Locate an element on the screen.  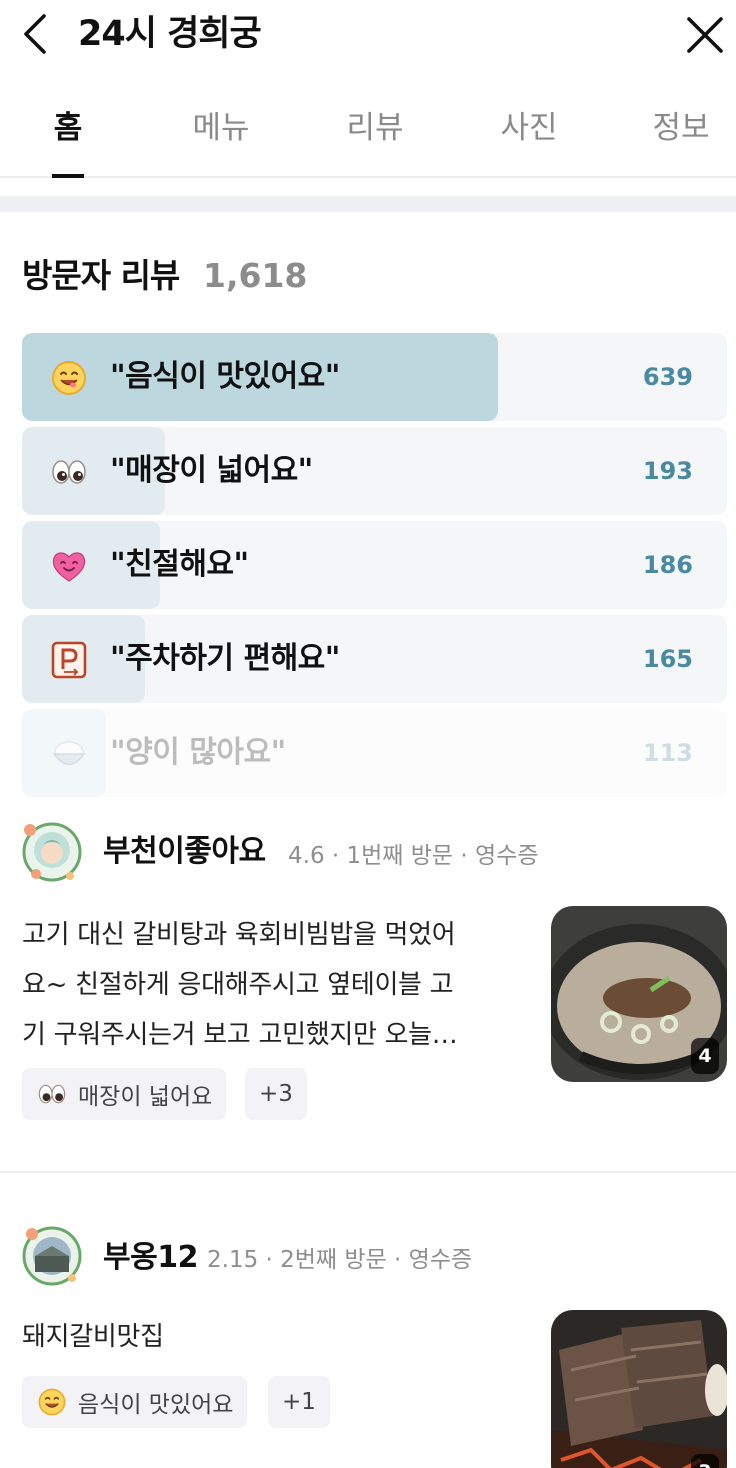
review-photo: 3 is located at coordinates (639, 1389).